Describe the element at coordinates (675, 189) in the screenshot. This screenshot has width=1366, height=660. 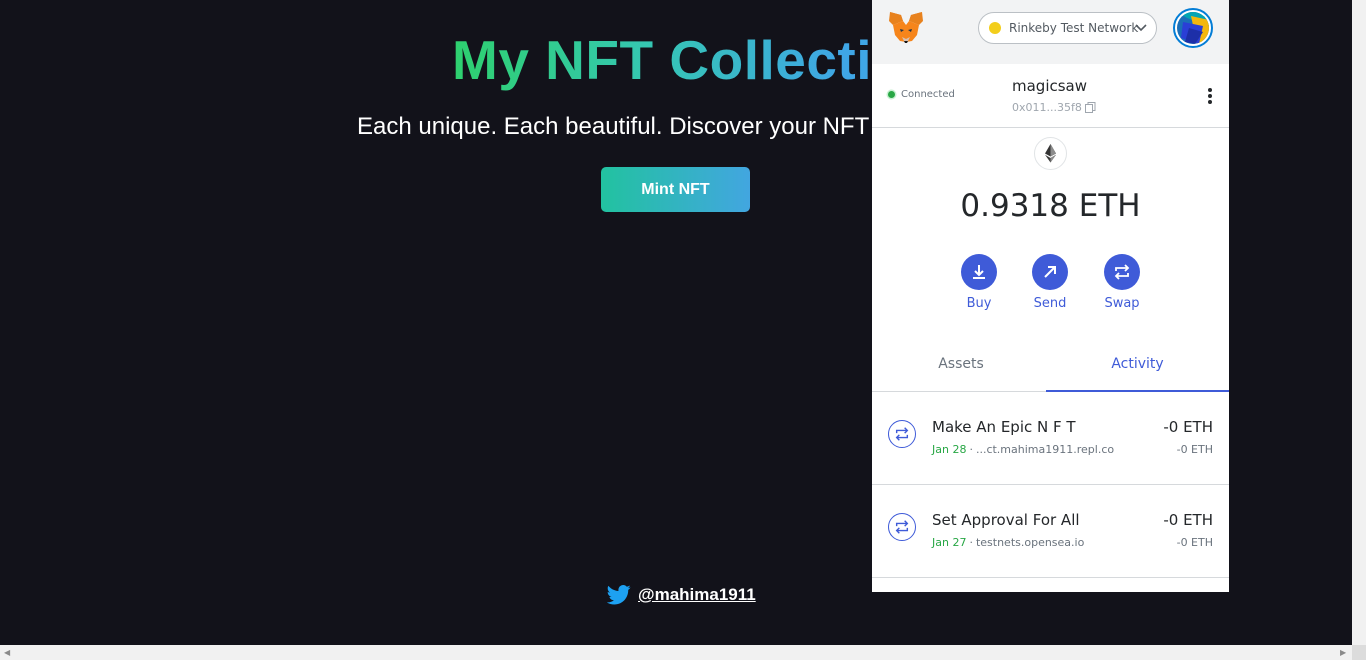
I see `mint-nft-button: Mint NFT` at that location.